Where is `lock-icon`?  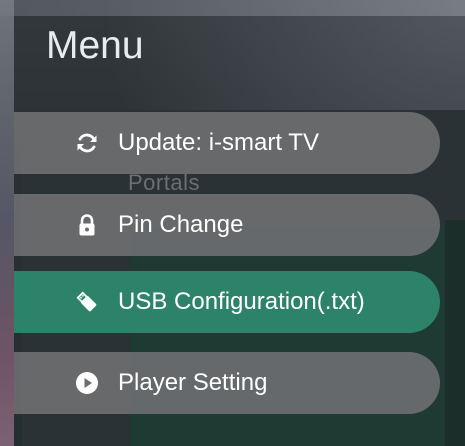
lock-icon is located at coordinates (87, 225).